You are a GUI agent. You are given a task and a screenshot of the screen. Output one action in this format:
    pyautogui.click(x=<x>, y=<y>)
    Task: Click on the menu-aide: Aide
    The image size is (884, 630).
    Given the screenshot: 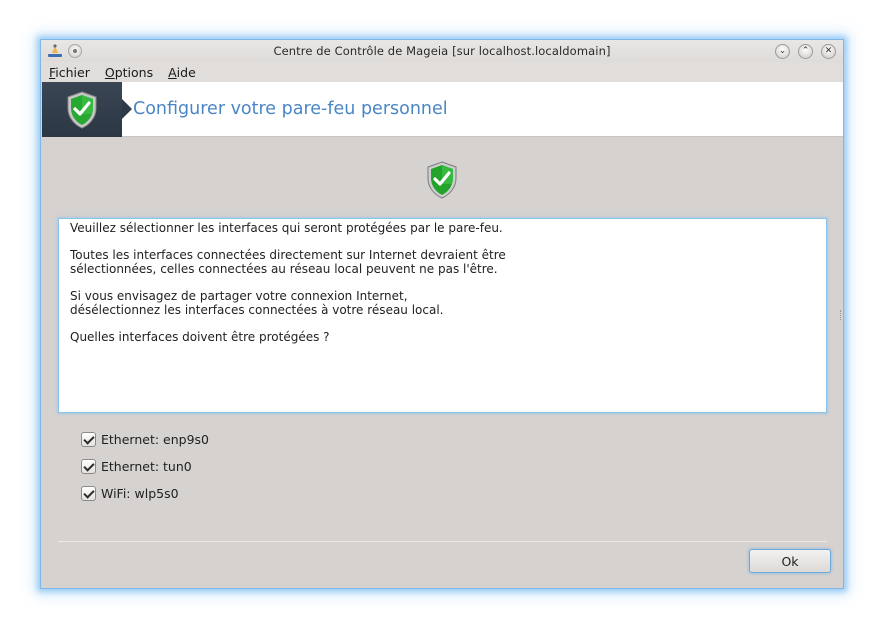 What is the action you would take?
    pyautogui.click(x=182, y=72)
    